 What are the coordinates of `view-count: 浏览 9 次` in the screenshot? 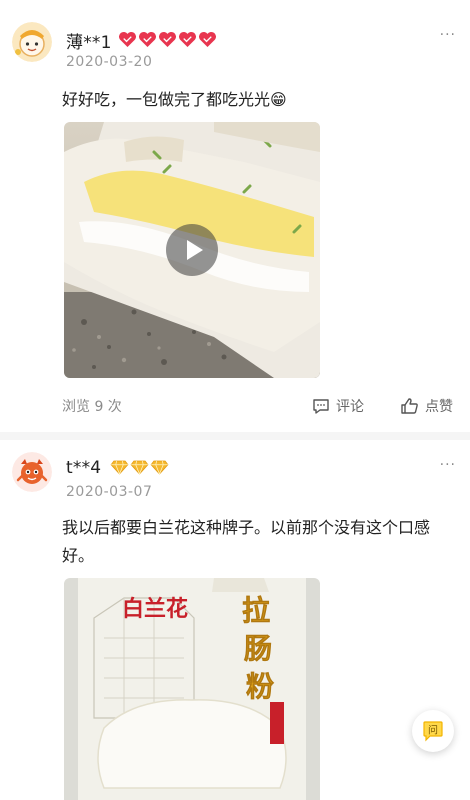 It's located at (92, 407).